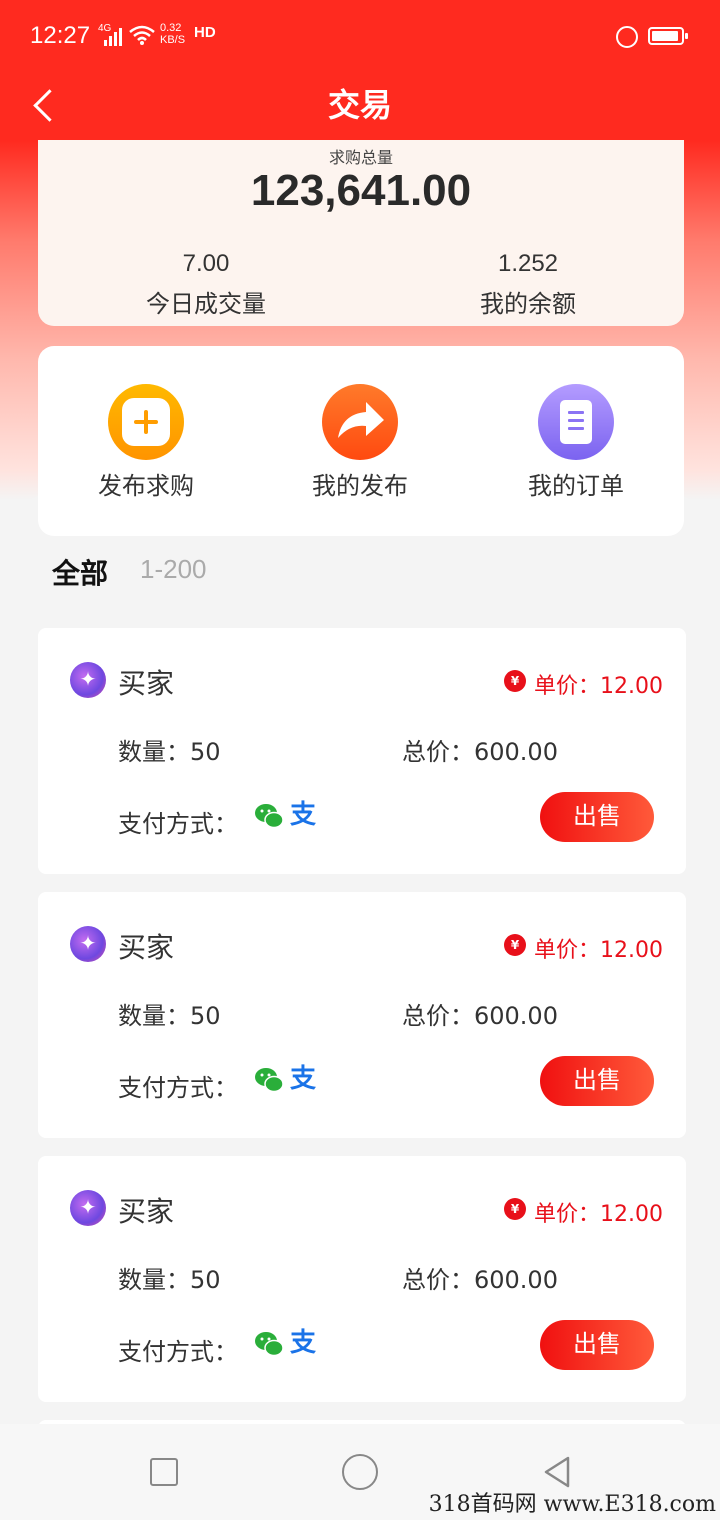 The image size is (720, 1520). Describe the element at coordinates (173, 34) in the screenshot. I see `net-speed: 0.32 KB/S` at that location.